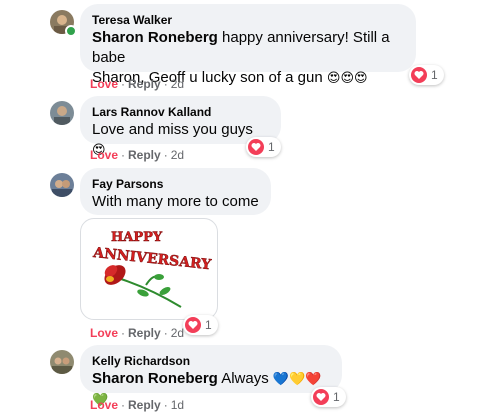 Image resolution: width=485 pixels, height=416 pixels. What do you see at coordinates (180, 112) in the screenshot?
I see `comment-author: Lars Rannov Kalland` at bounding box center [180, 112].